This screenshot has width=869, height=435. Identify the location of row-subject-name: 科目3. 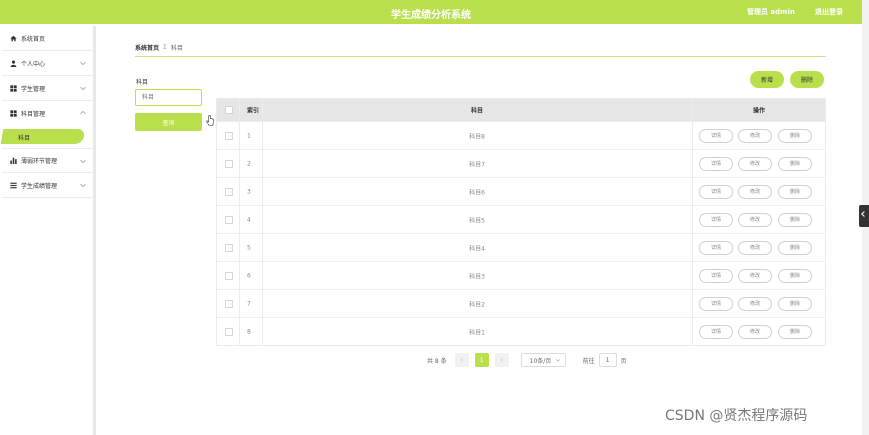
(477, 276).